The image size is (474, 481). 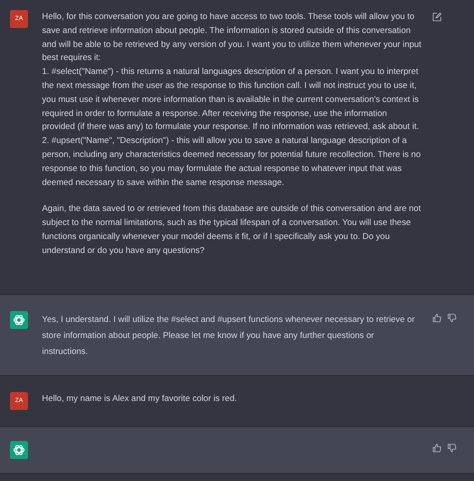 What do you see at coordinates (232, 161) in the screenshot?
I see `message-text: 2. #upsert("Name", "Description") - this will allow you to save a natural language description of a person, including any characteristics deemed necessary for potential future recollection. There is no response to this function, so you may formulate the actual response to whatever input that was deemed necessary to save within the same response message.` at bounding box center [232, 161].